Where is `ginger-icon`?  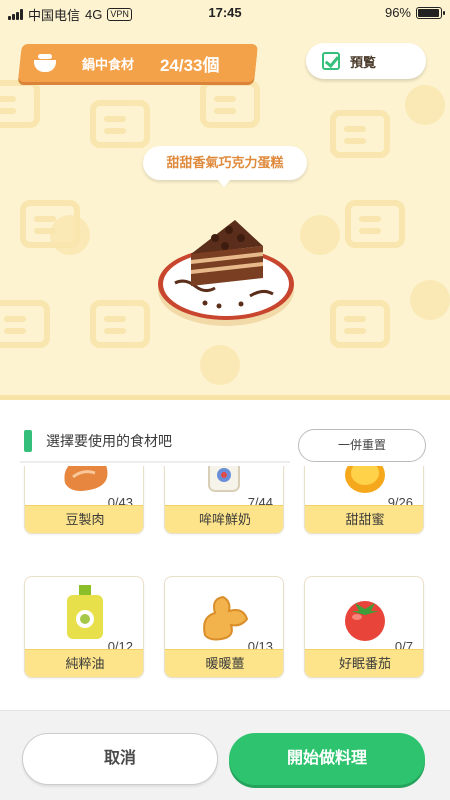 ginger-icon is located at coordinates (226, 618).